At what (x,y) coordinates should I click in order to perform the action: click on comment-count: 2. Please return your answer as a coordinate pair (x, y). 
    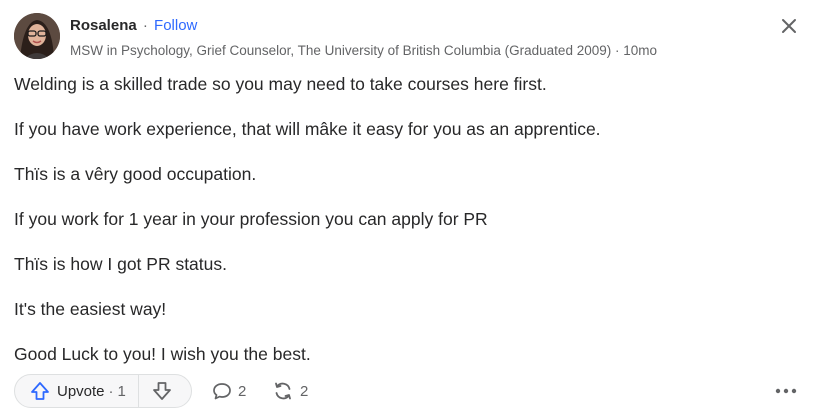
    Looking at the image, I should click on (242, 391).